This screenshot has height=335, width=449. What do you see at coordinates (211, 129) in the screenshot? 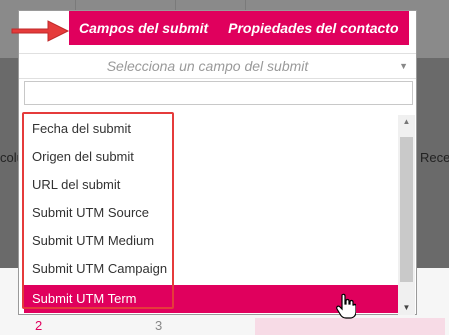
I see `option-fecha-del-submit: Fecha del submit` at bounding box center [211, 129].